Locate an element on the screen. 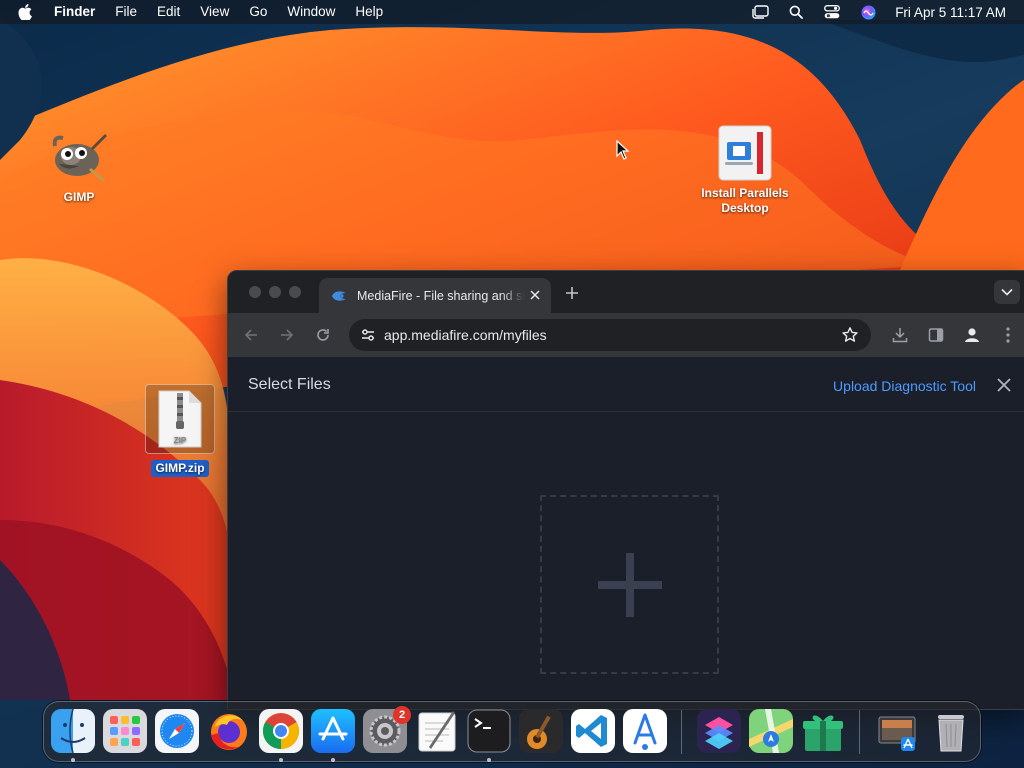 The height and width of the screenshot is (768, 1024). desktop-icon-gimp-zip: ZIP GIMP.zip is located at coordinates (180, 430).